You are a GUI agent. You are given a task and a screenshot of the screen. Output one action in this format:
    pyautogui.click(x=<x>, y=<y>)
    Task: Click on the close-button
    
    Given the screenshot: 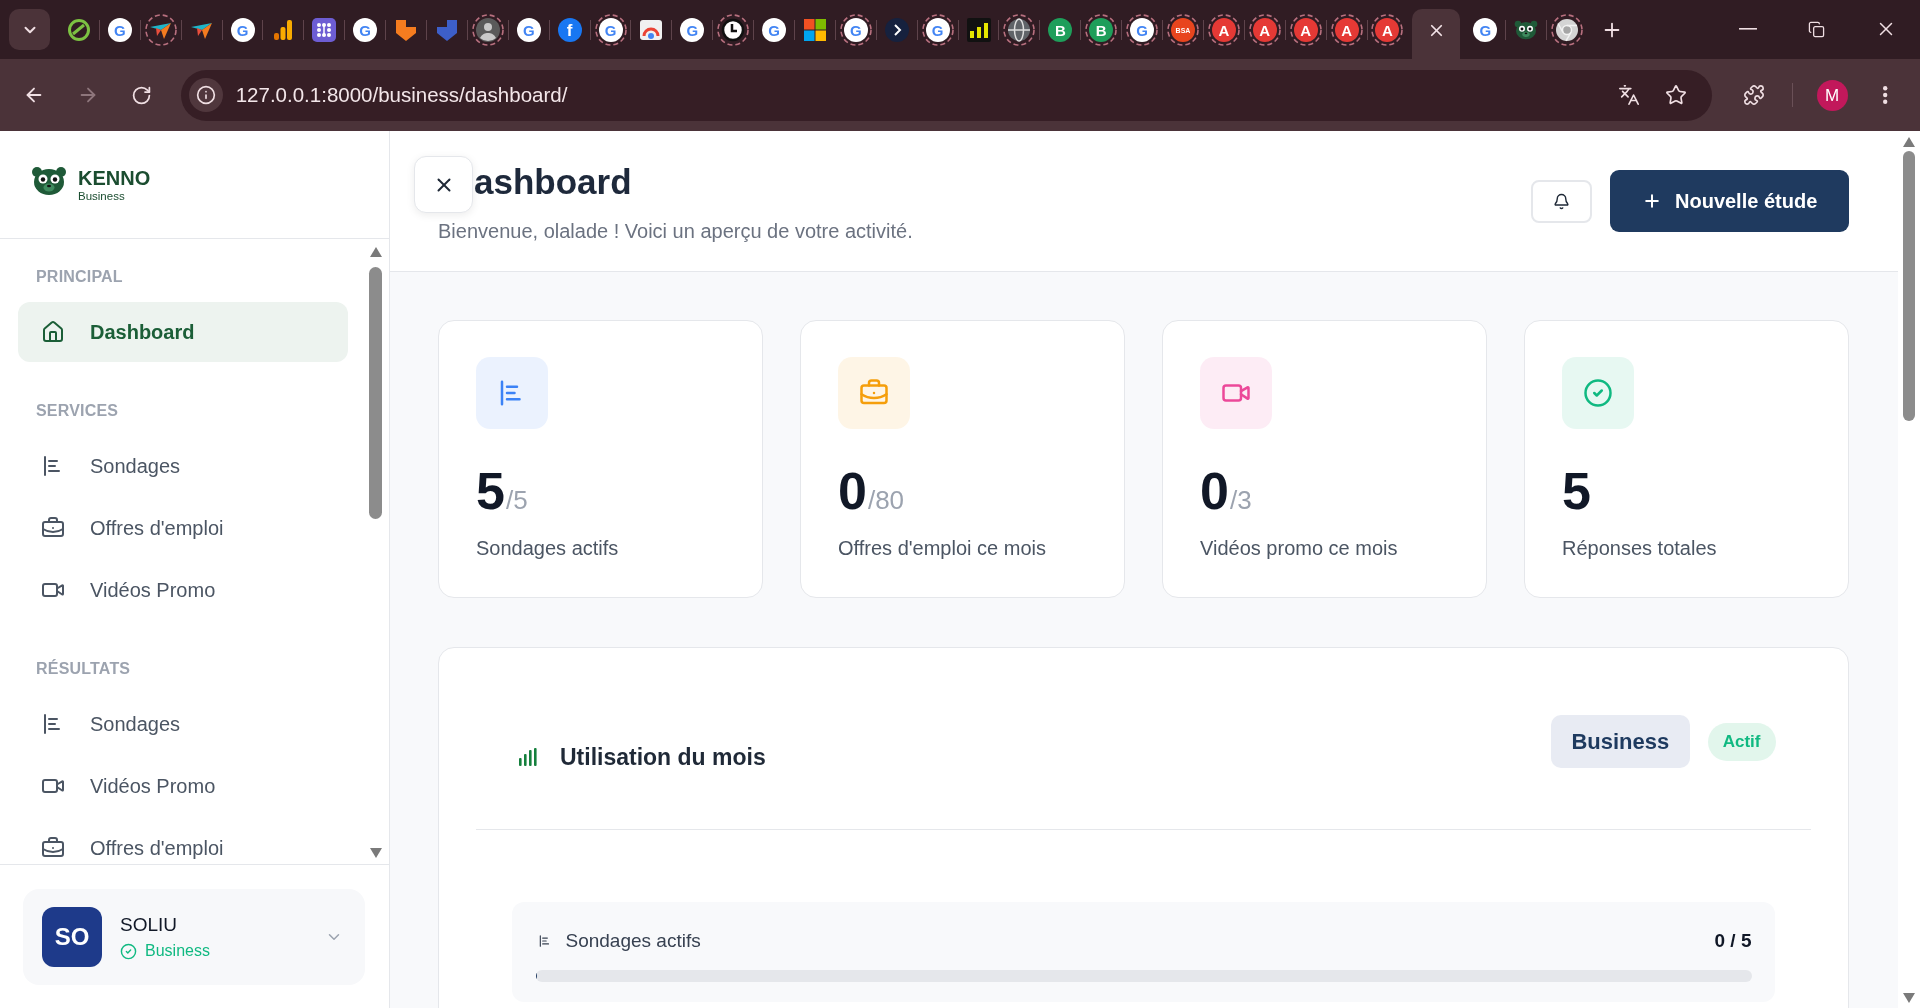 What is the action you would take?
    pyautogui.click(x=443, y=184)
    